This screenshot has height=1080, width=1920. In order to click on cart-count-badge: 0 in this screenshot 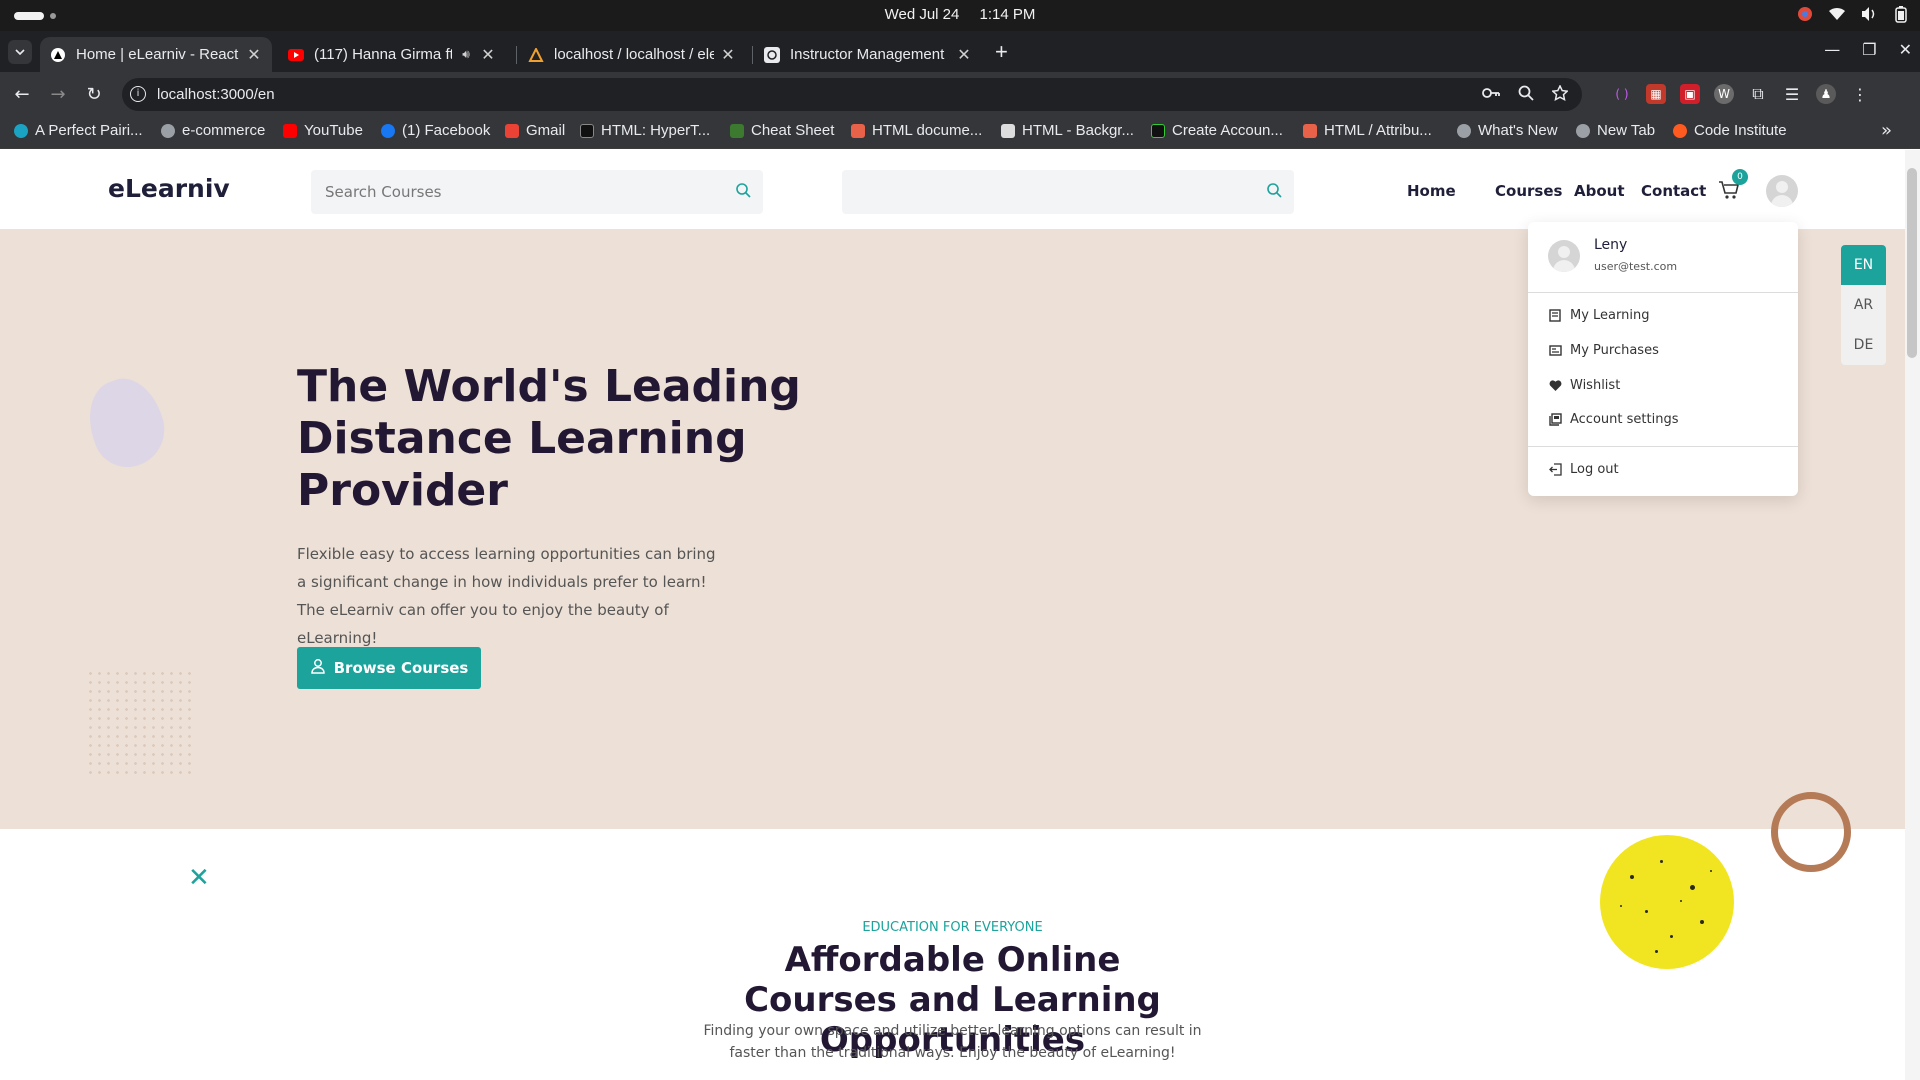, I will do `click(1740, 177)`.